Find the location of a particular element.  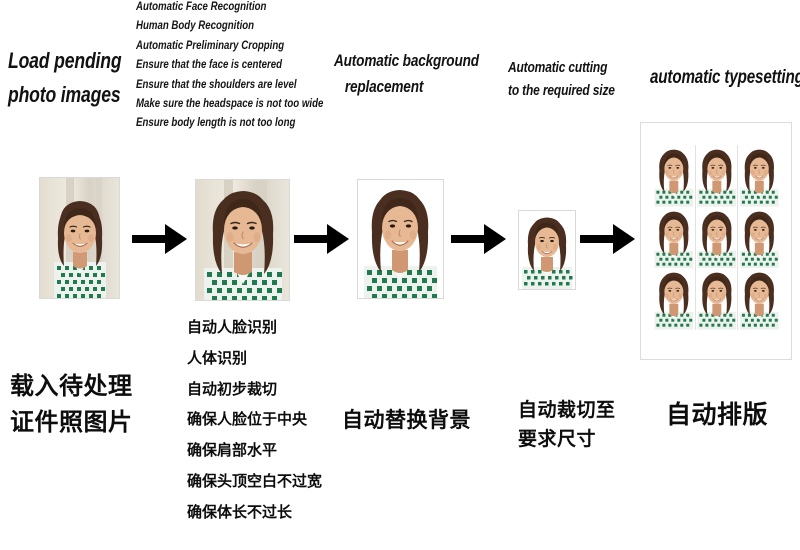

white-background-portrait is located at coordinates (400, 239).